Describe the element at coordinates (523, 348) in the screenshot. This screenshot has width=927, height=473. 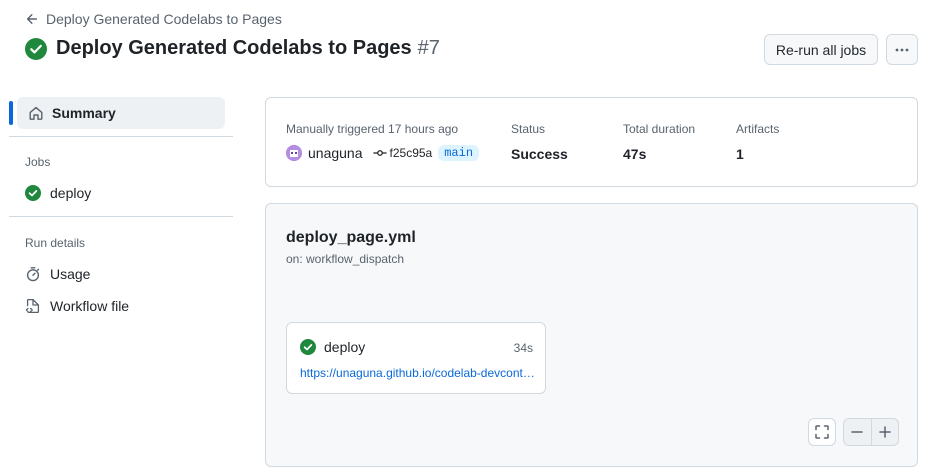
I see `job-duration: 34s` at that location.